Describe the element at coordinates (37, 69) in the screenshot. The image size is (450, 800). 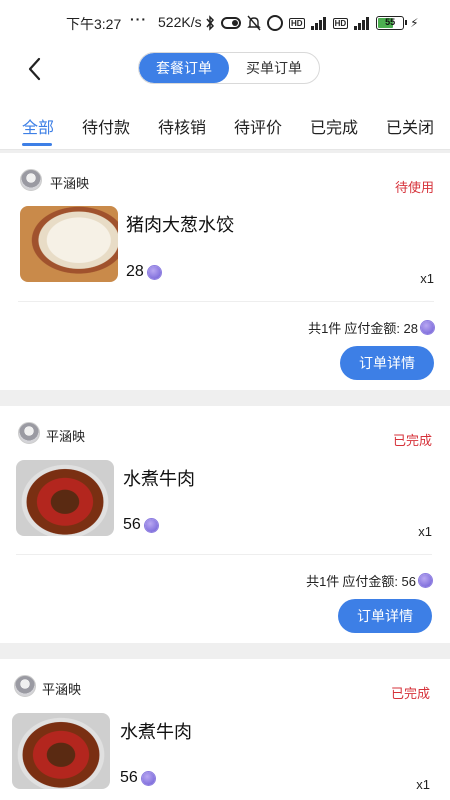
I see `back-button` at that location.